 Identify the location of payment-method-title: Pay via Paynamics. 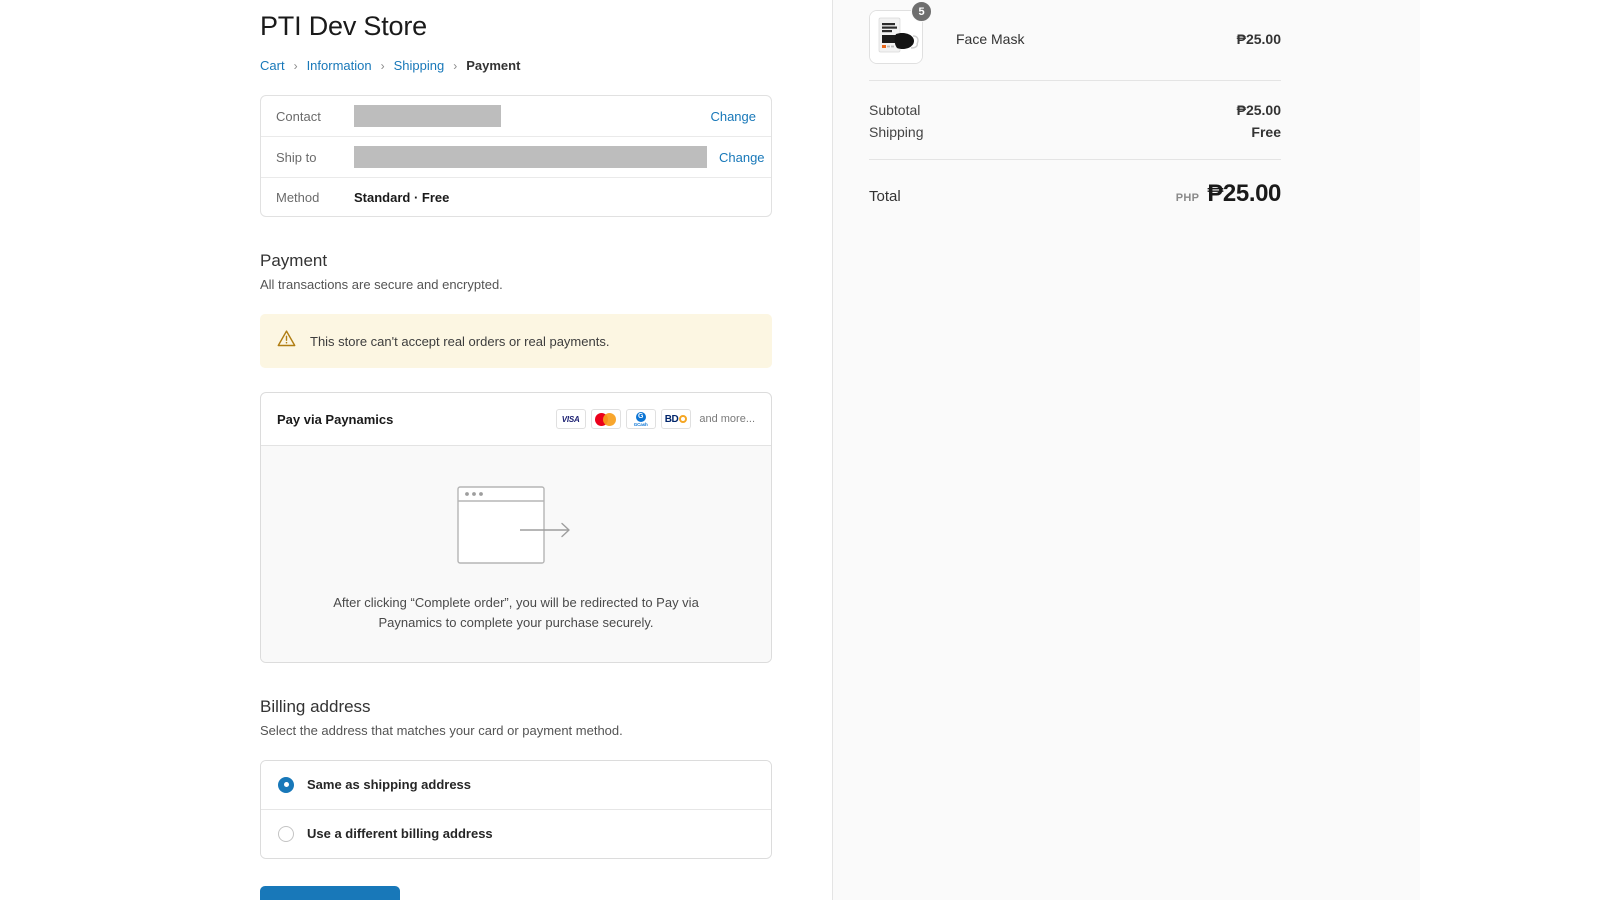
(335, 419).